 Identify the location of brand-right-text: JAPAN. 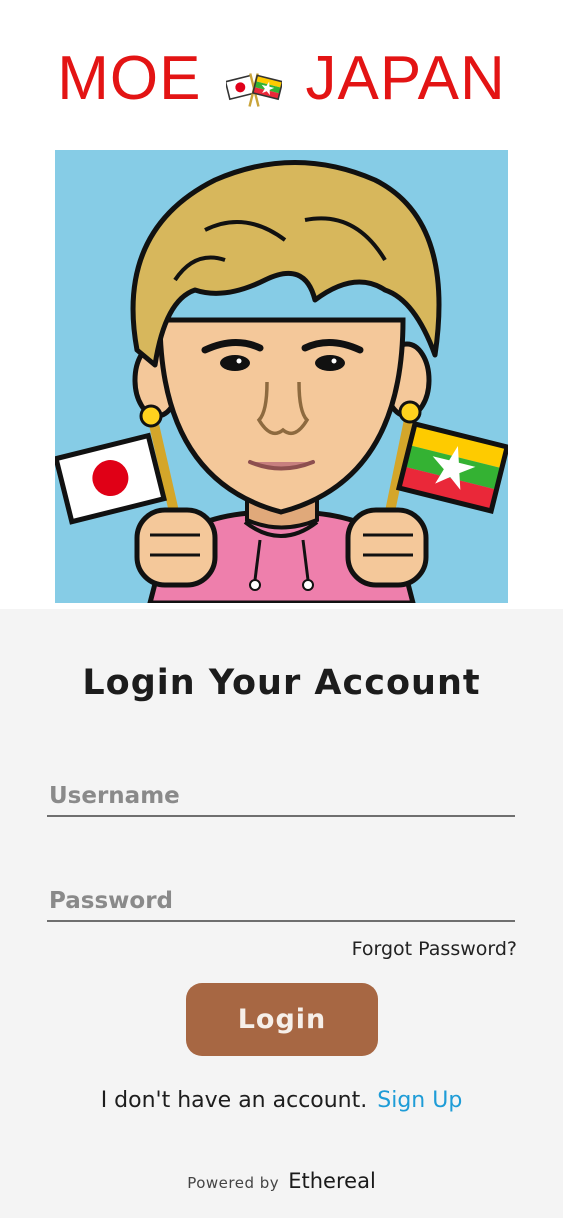
(405, 78).